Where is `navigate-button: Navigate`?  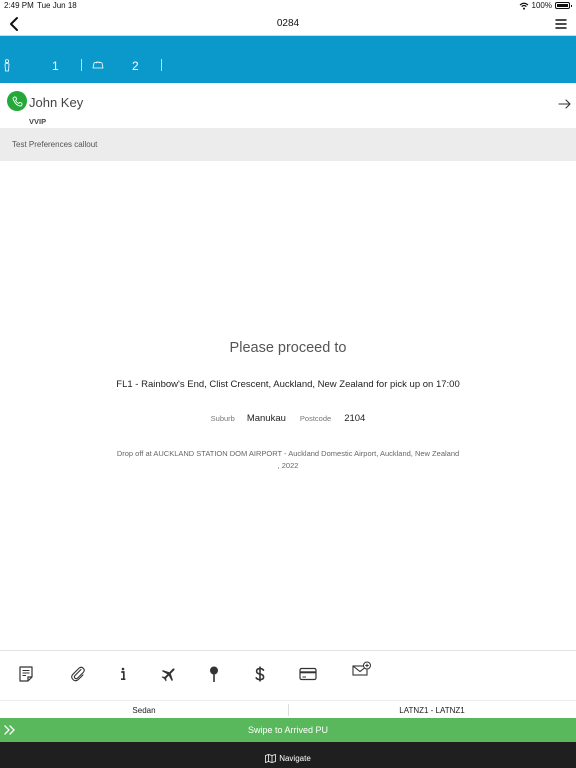 navigate-button: Navigate is located at coordinates (288, 755).